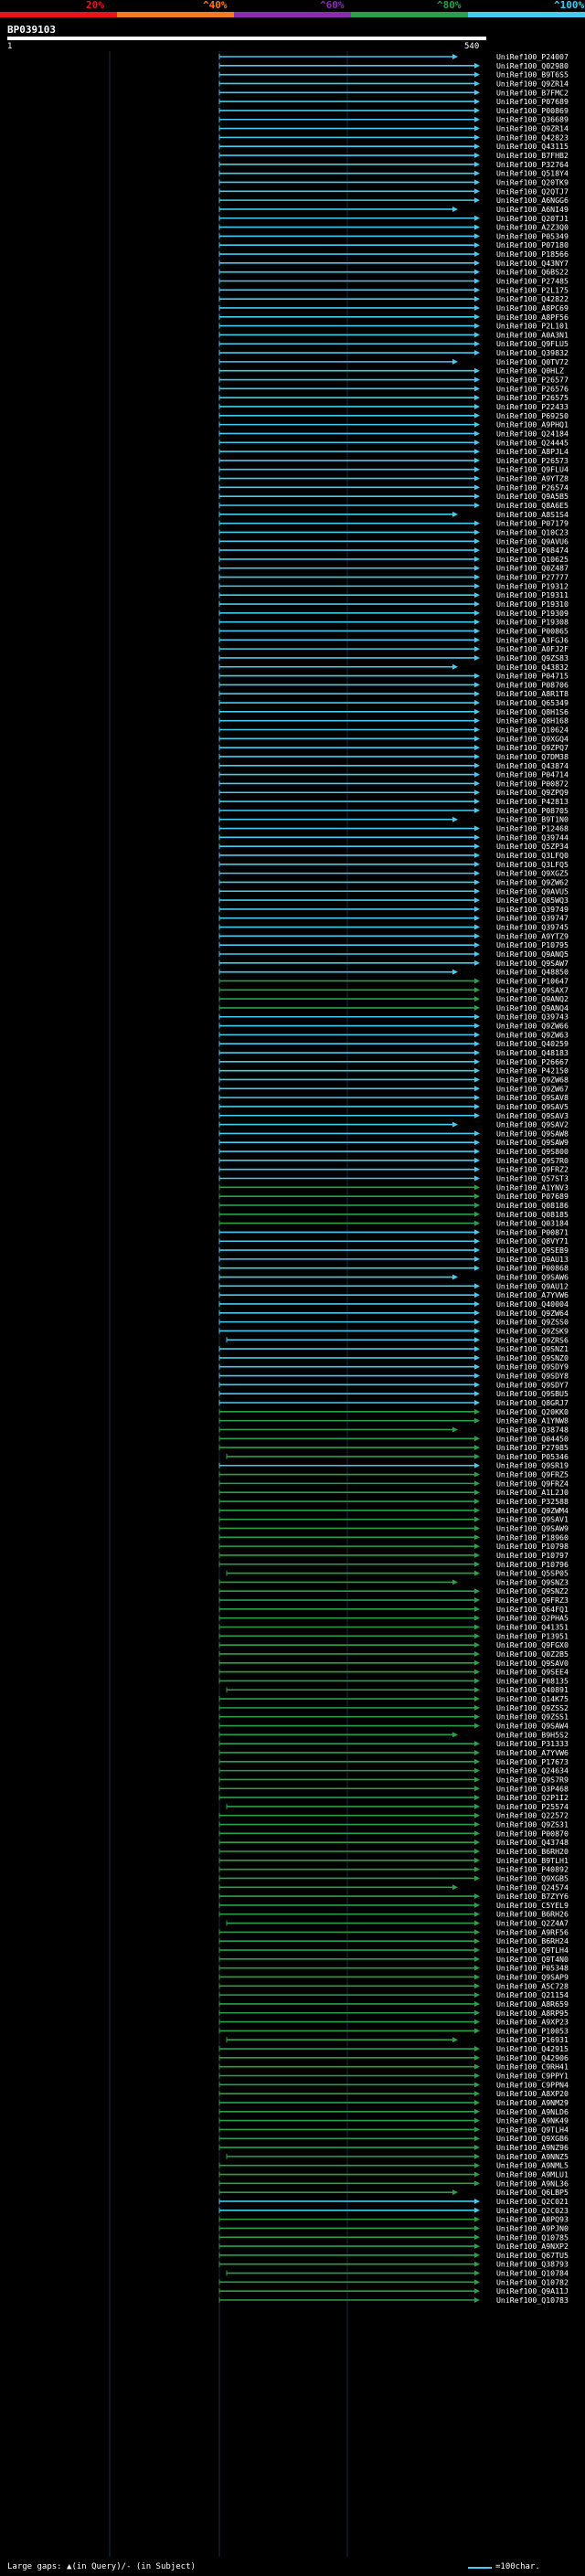 The image size is (585, 2576). Describe the element at coordinates (533, 433) in the screenshot. I see `hit-label: UniRef100_Q24184` at that location.